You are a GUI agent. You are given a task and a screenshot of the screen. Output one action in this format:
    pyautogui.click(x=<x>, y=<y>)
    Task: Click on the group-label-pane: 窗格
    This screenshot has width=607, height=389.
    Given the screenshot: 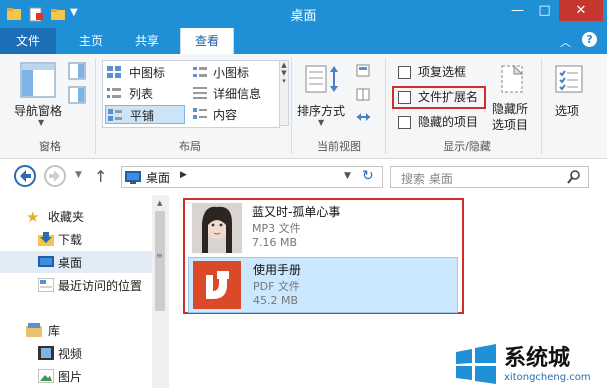 What is the action you would take?
    pyautogui.click(x=50, y=146)
    